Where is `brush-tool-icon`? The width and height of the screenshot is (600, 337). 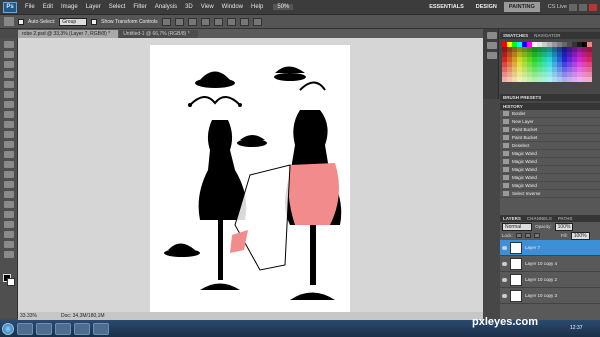
brush-tool-icon is located at coordinates (9, 114).